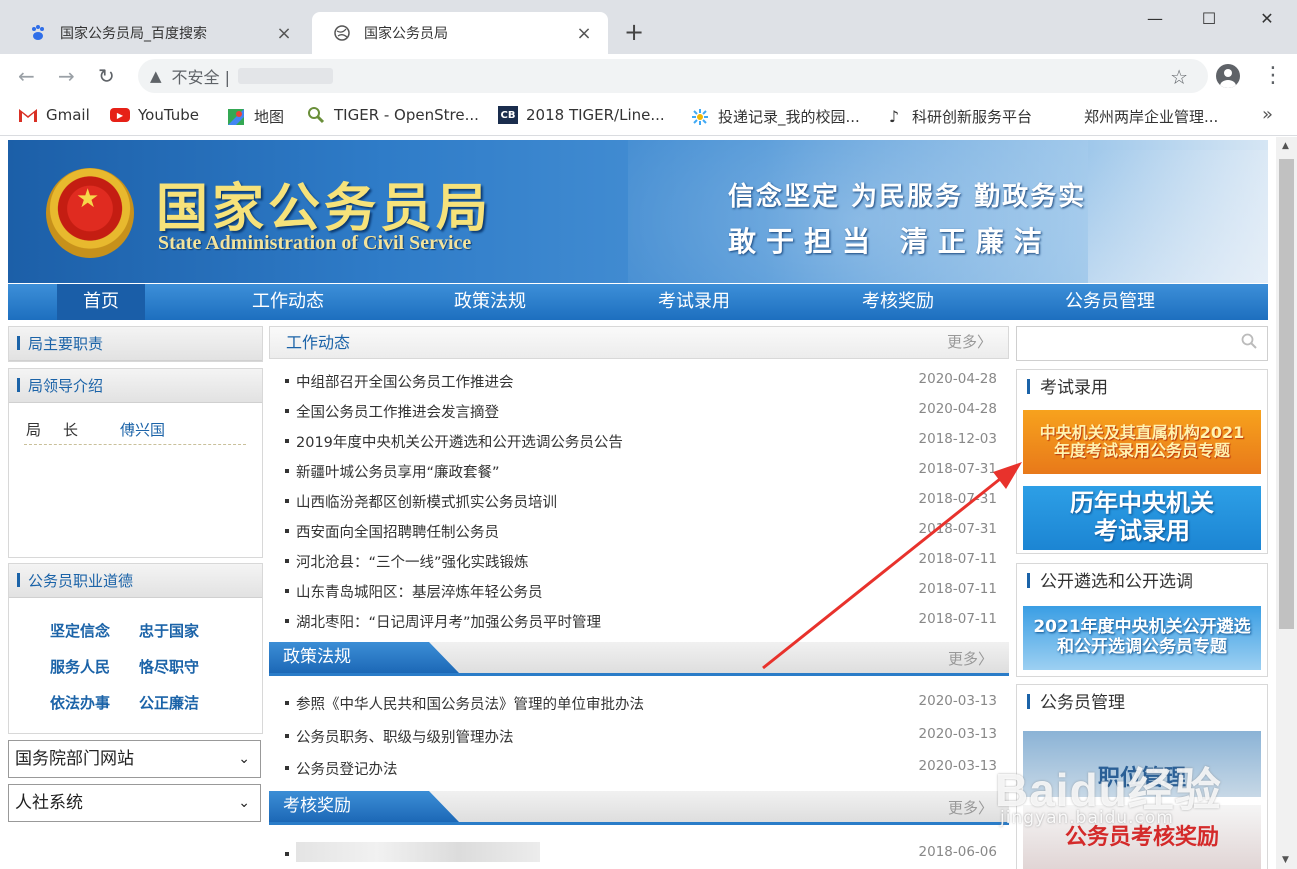  I want to click on news-row: 河北沧县：“三个一线”强化实践锻炼 2018-07-11, so click(641, 562).